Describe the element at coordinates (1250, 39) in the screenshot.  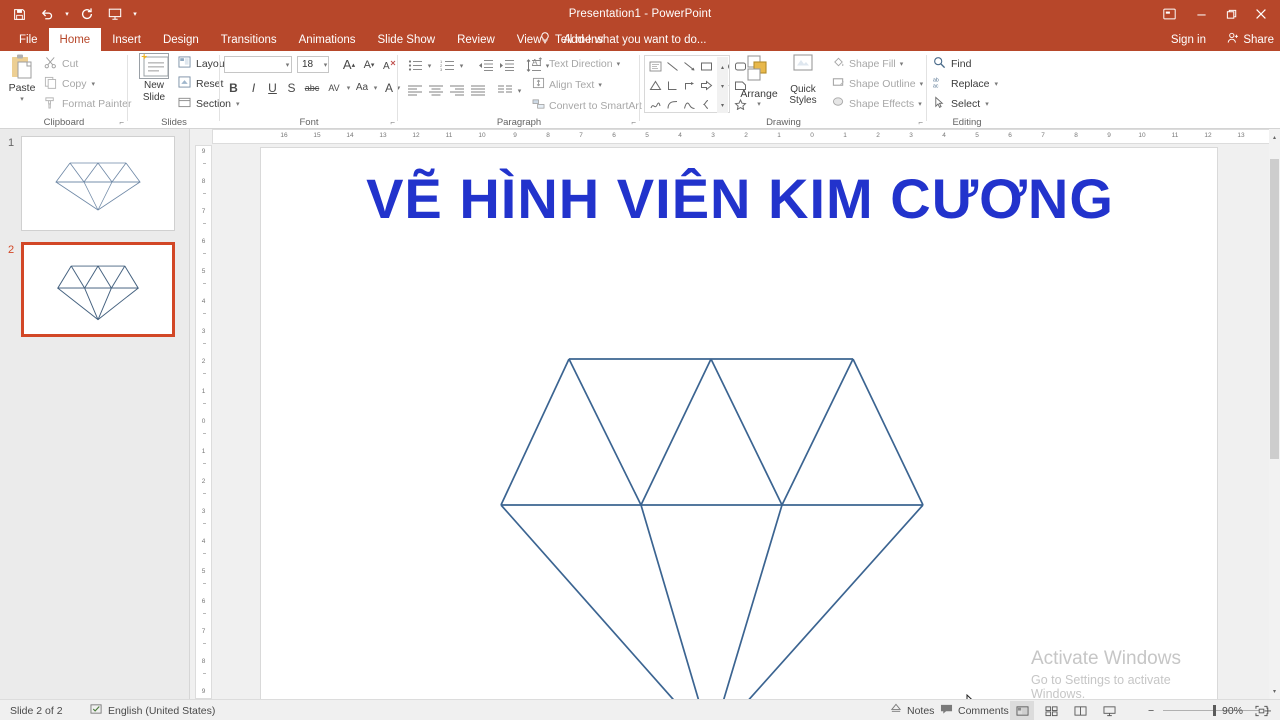
I see `share-button: Share` at that location.